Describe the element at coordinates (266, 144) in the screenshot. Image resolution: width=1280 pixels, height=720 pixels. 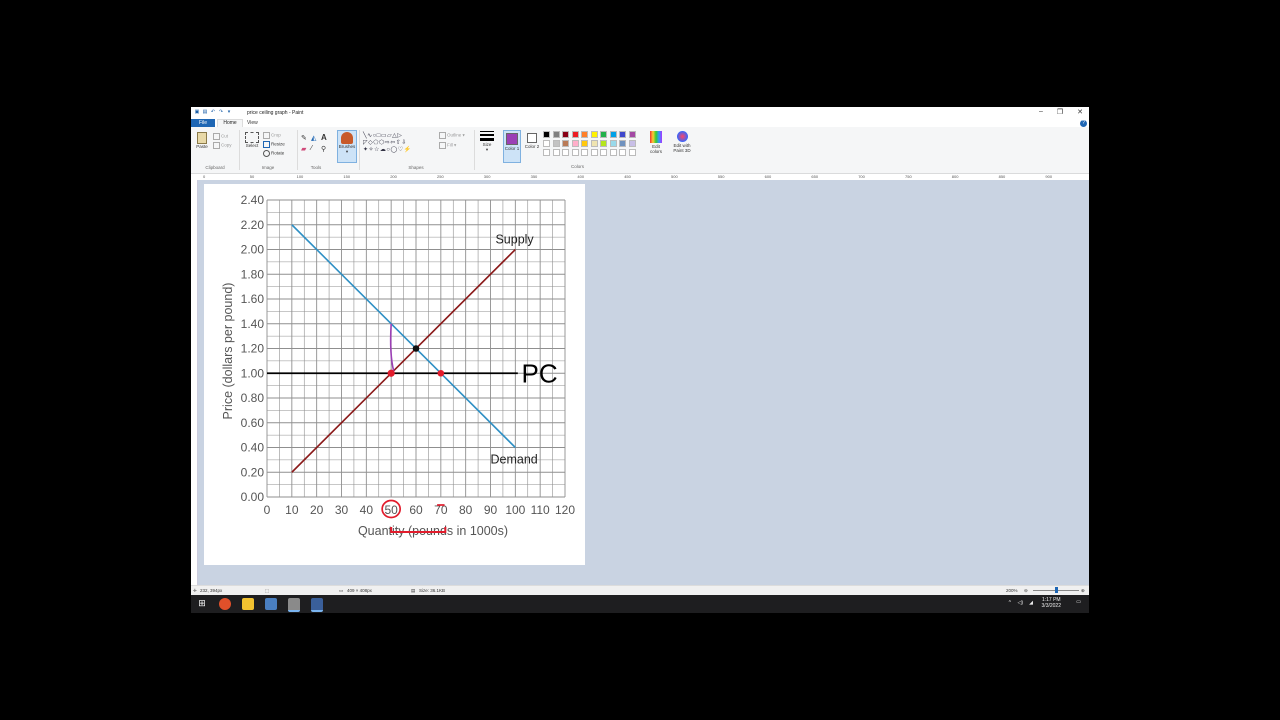
I see `resize-icon` at that location.